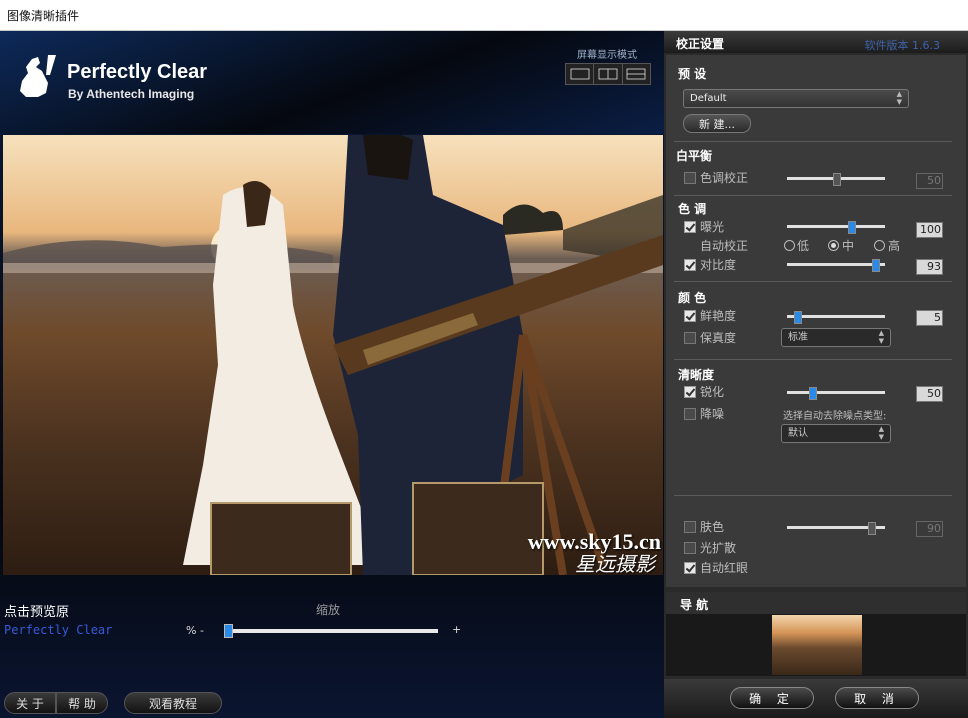 This screenshot has height=718, width=968. What do you see at coordinates (797, 317) in the screenshot?
I see `vibrance-slider-thumb` at bounding box center [797, 317].